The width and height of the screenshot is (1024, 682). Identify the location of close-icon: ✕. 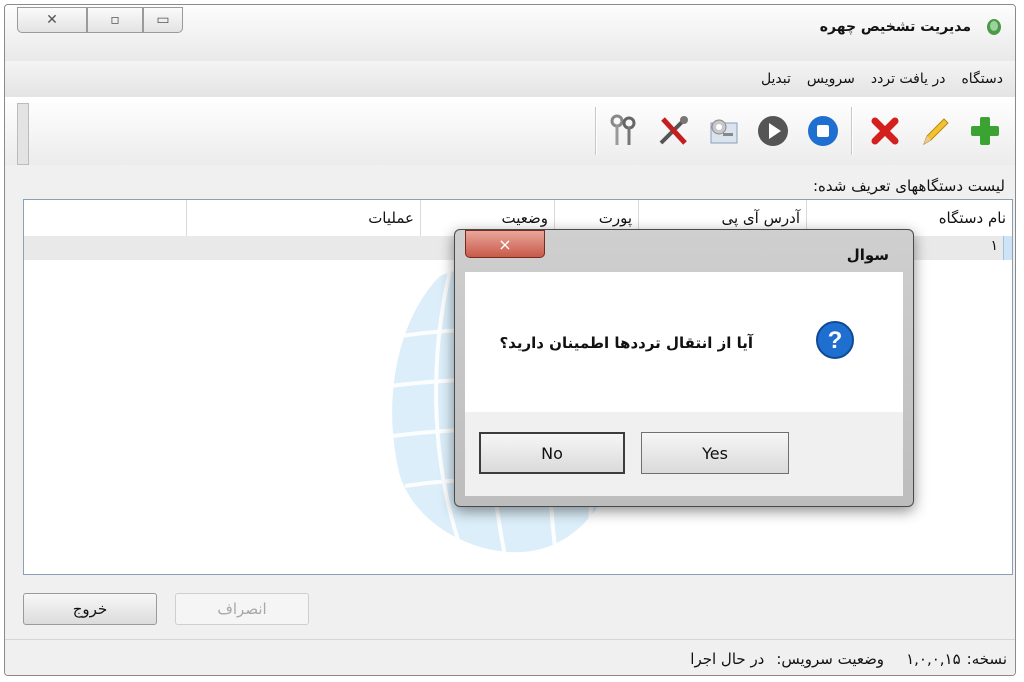
(52, 20).